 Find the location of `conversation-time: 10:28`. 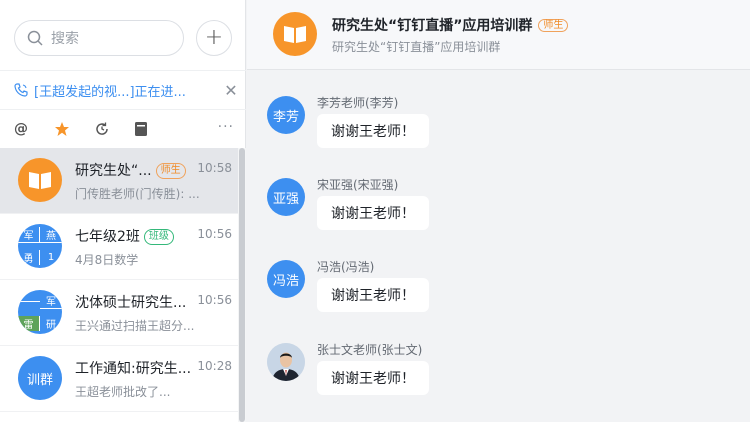

conversation-time: 10:28 is located at coordinates (214, 366).